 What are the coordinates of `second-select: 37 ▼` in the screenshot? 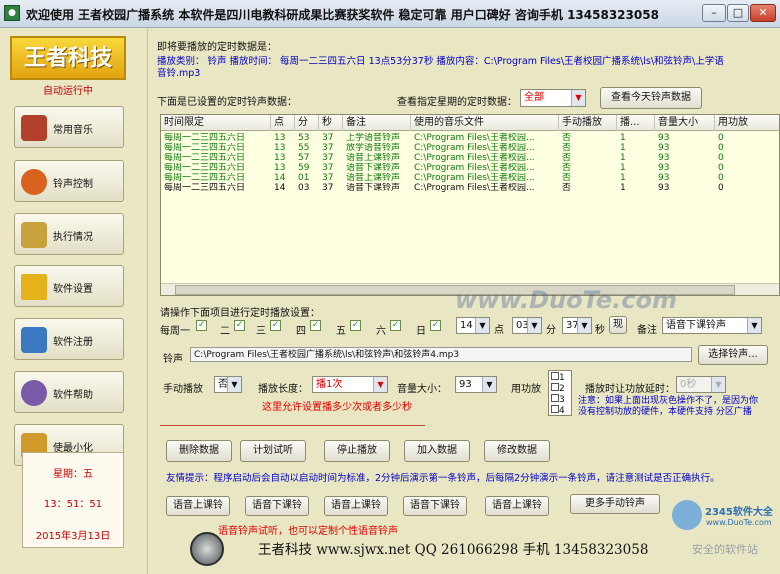 It's located at (577, 325).